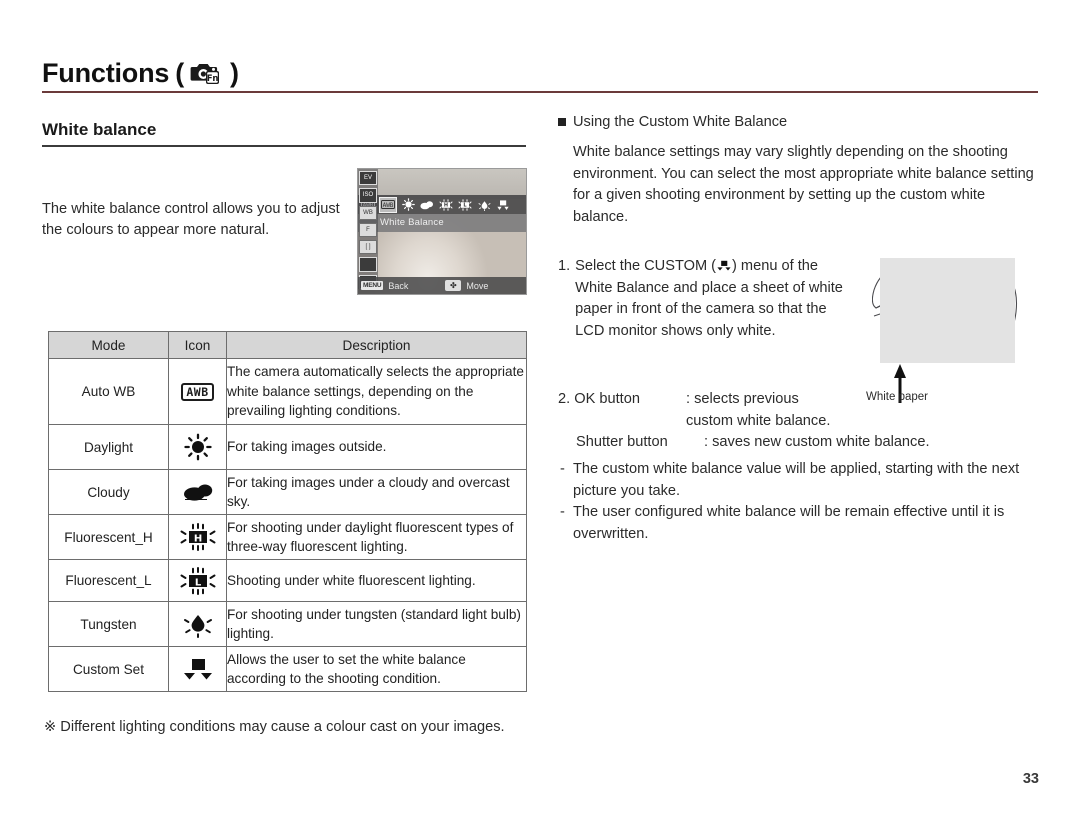 This screenshot has width=1080, height=815. I want to click on page-header: Functions ( Fn ), so click(540, 76).